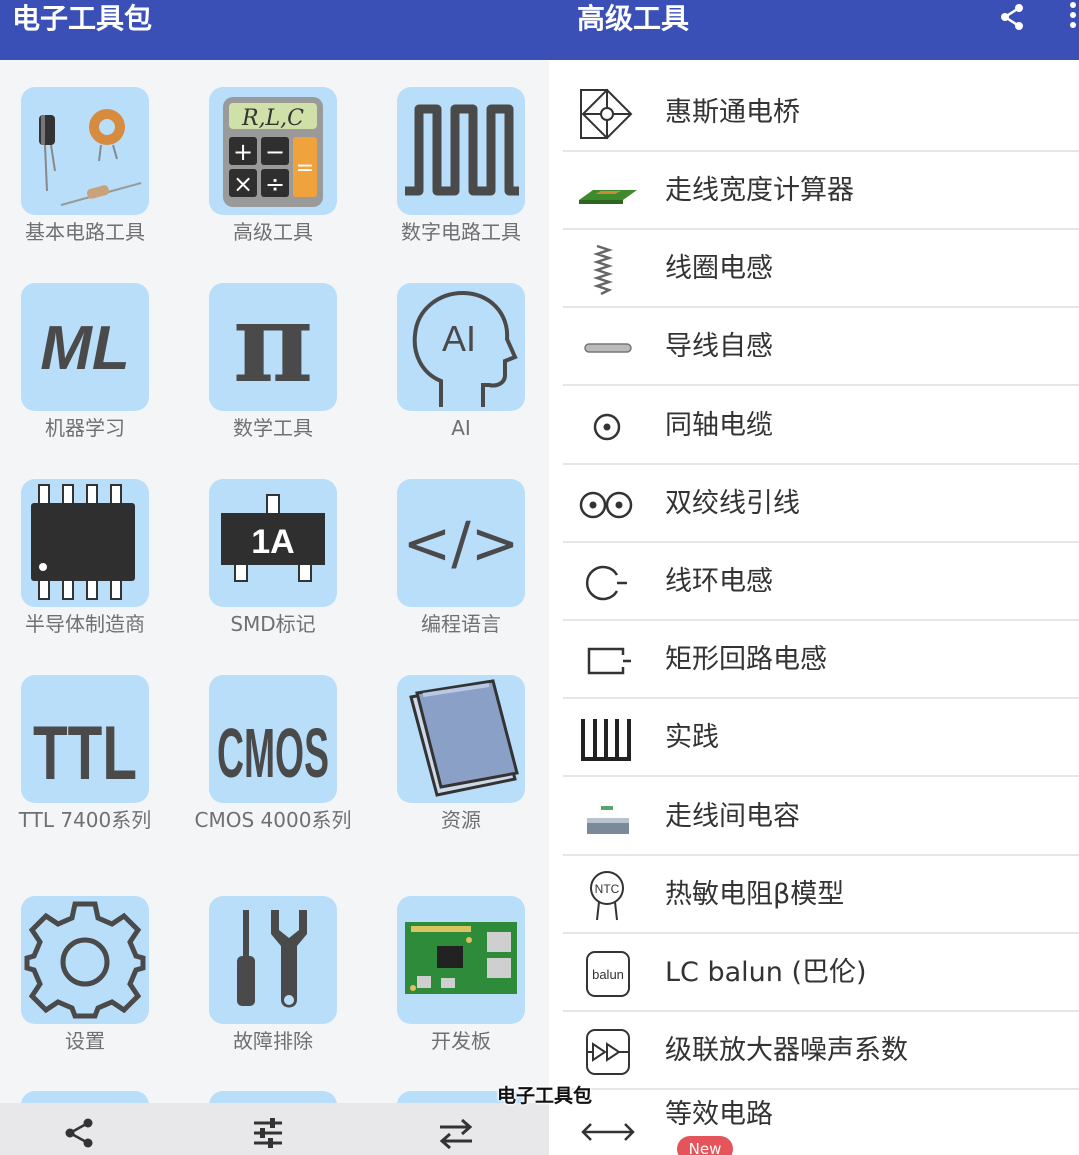 The width and height of the screenshot is (1079, 1155). What do you see at coordinates (814, 817) in the screenshot?
I see `list-item-trace-capacitance: 走线间电容` at bounding box center [814, 817].